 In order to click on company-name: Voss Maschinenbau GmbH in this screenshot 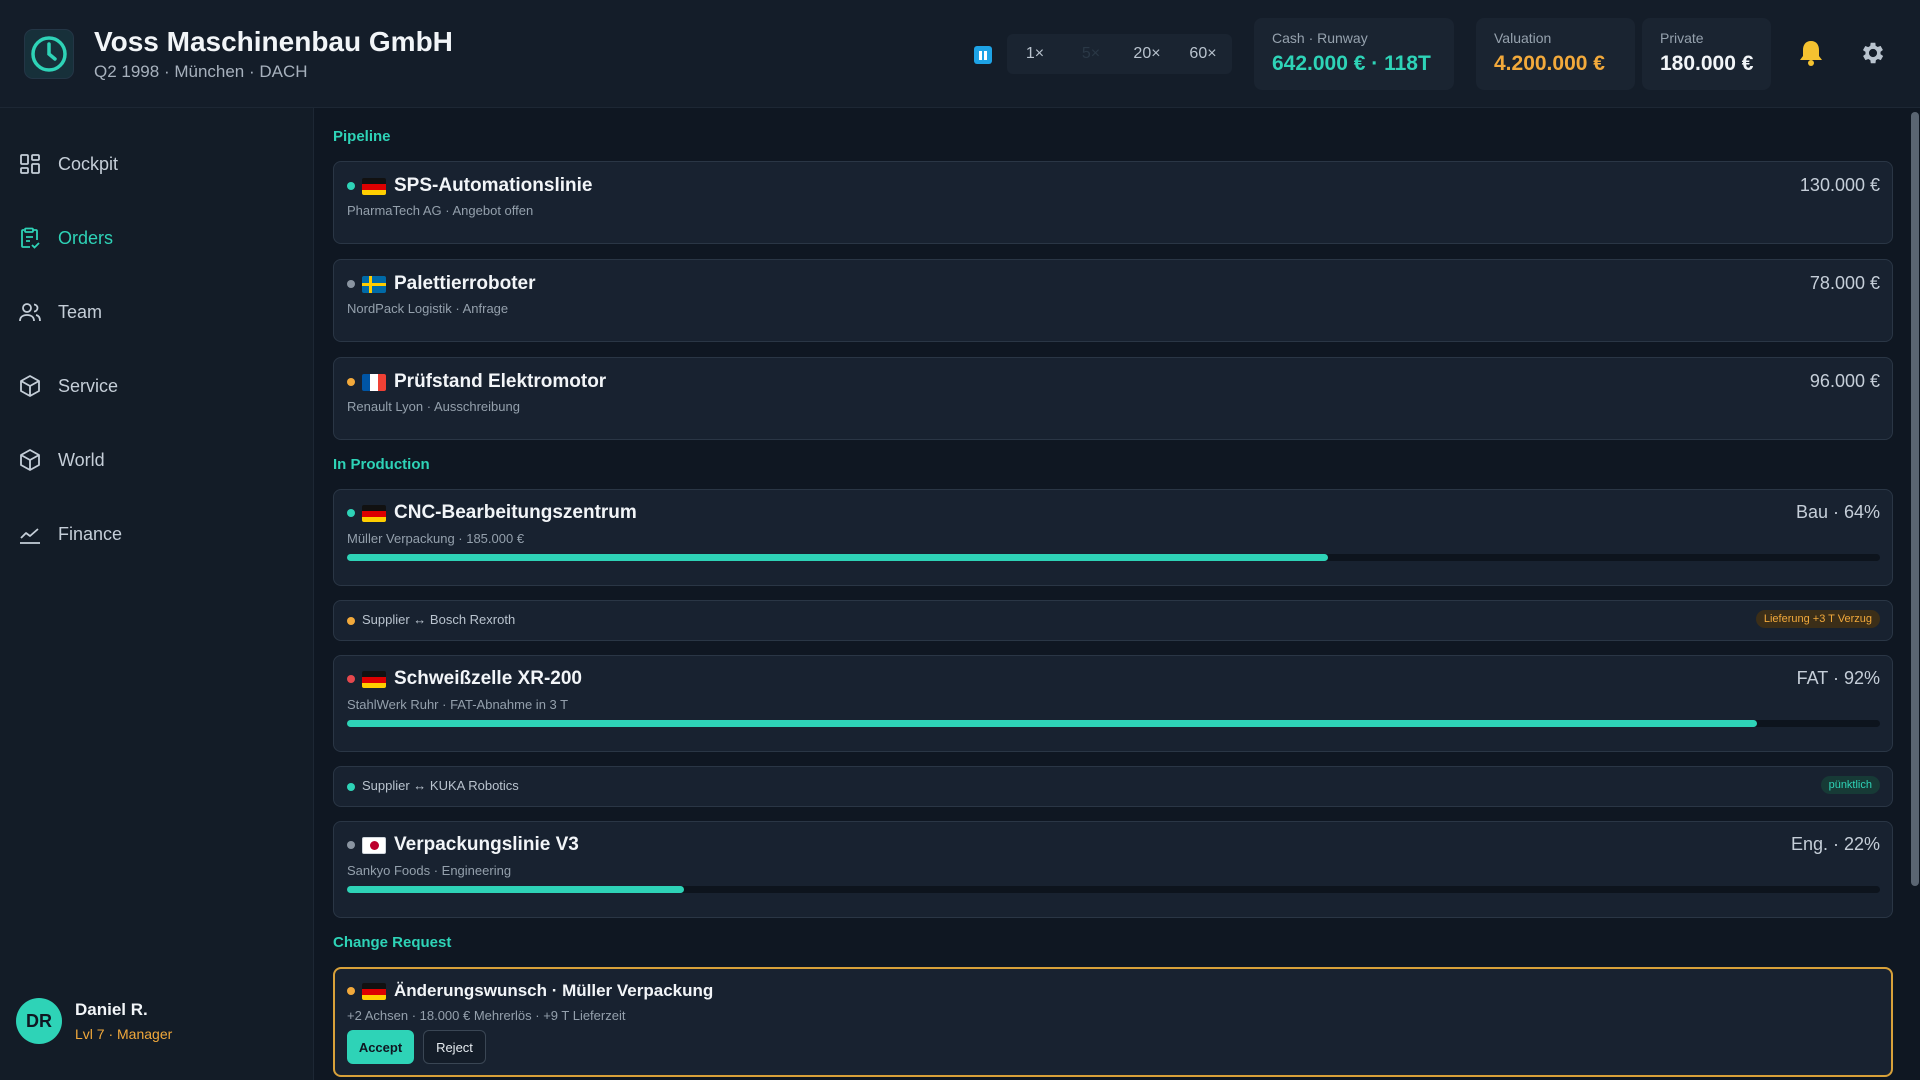, I will do `click(273, 41)`.